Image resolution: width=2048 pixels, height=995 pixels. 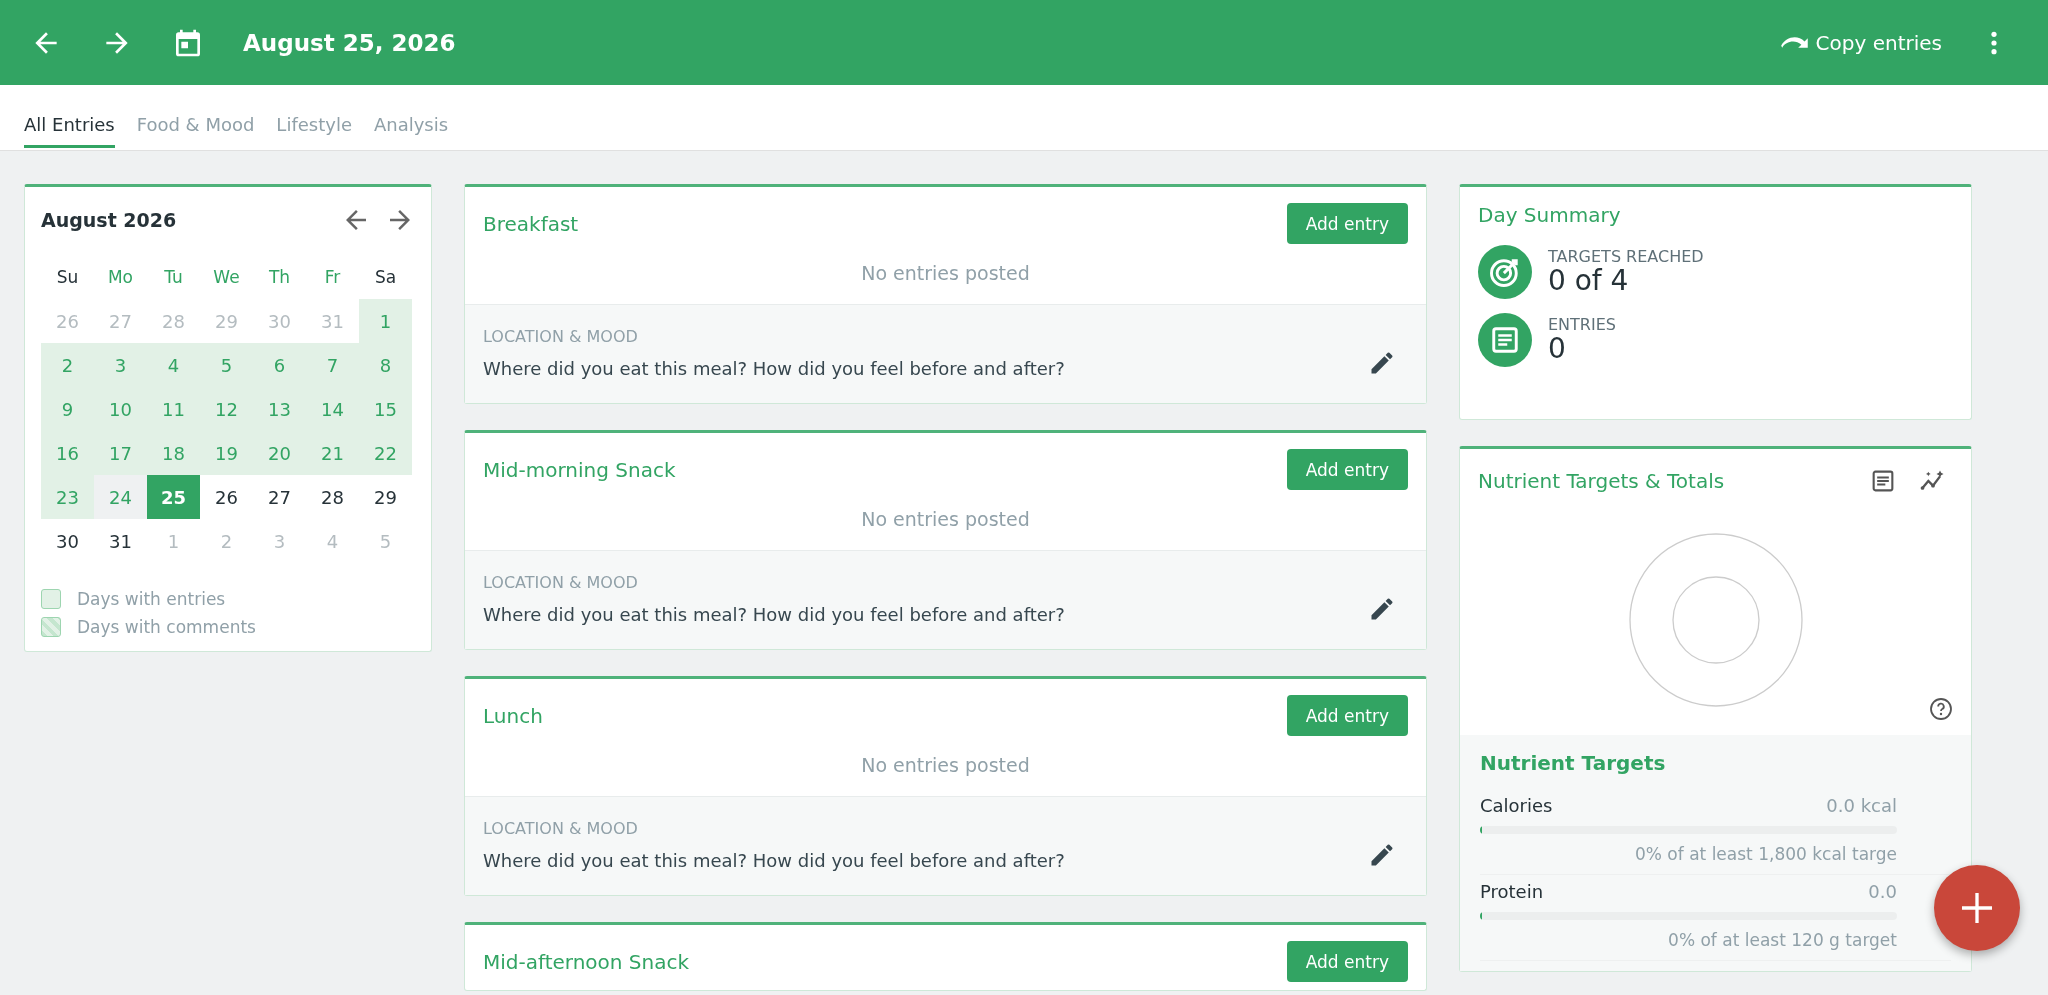 I want to click on calendar-day: 10, so click(x=120, y=409).